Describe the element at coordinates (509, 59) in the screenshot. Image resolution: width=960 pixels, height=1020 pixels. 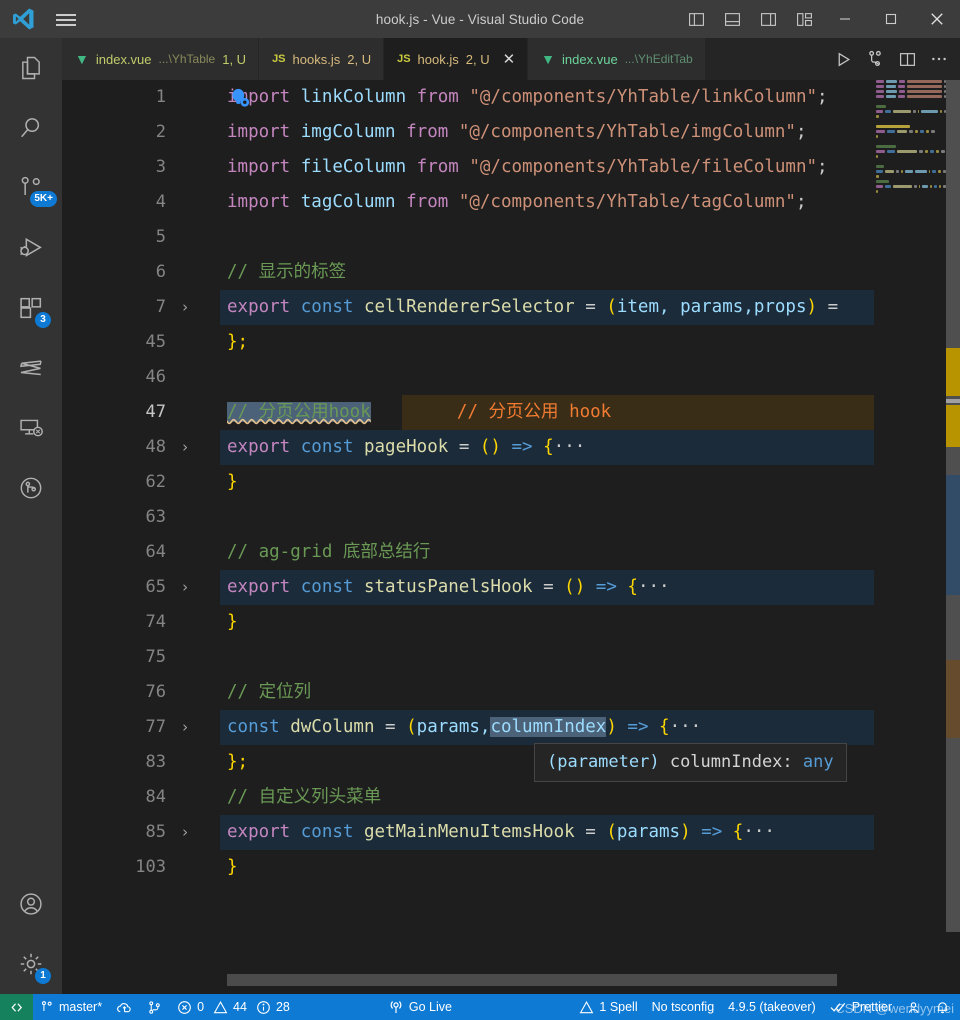
I see `close-icon: ✕` at that location.